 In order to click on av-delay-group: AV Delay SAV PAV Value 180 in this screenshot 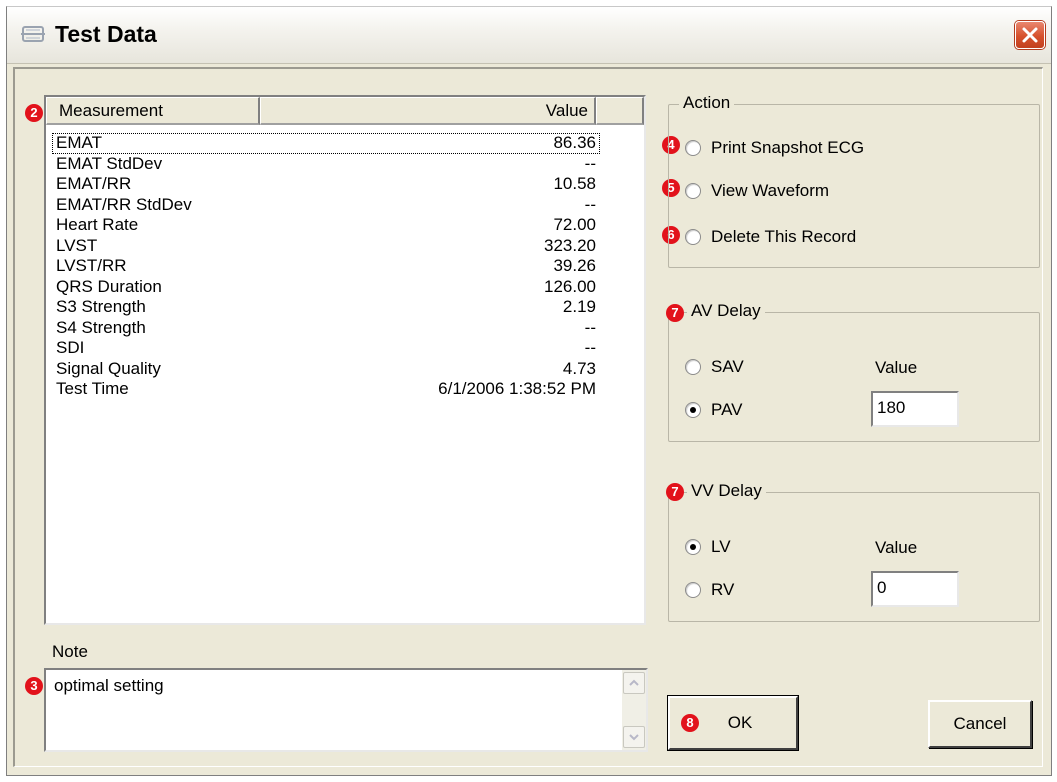, I will do `click(854, 371)`.